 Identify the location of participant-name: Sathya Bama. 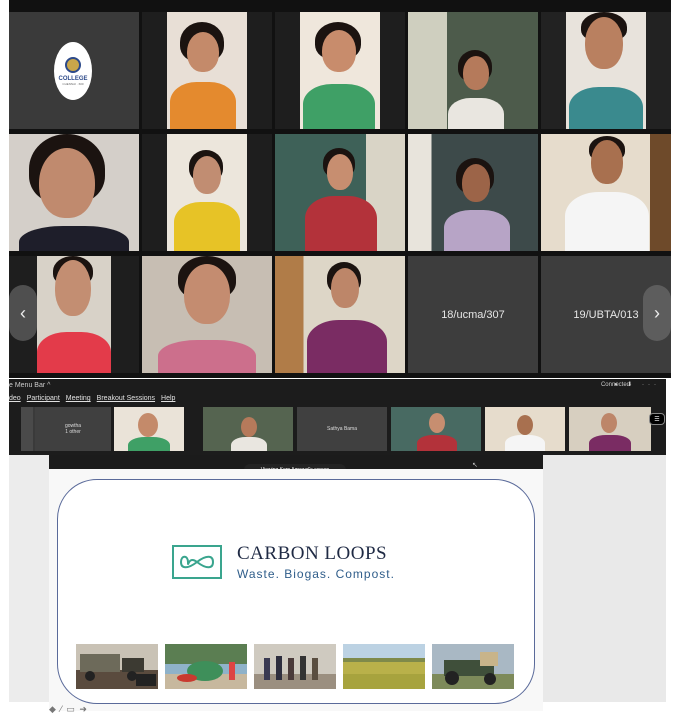
(342, 429).